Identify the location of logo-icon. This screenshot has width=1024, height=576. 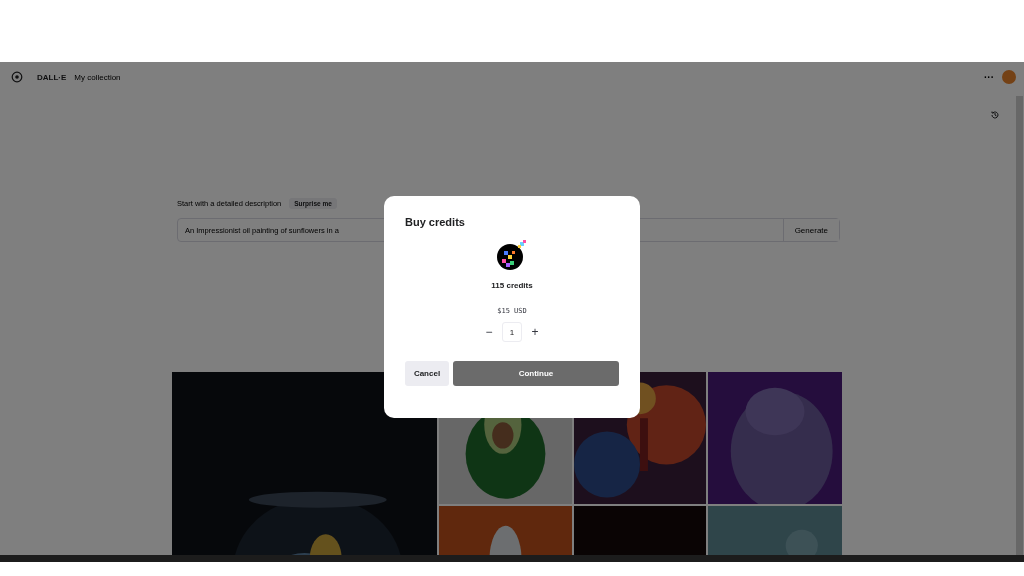
(17, 77).